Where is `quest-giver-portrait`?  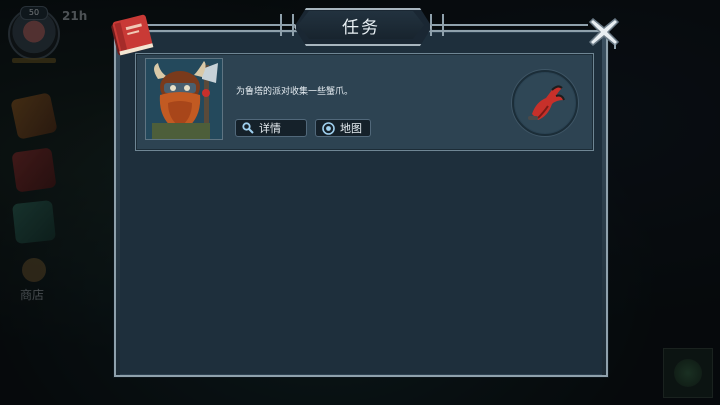 quest-giver-portrait is located at coordinates (184, 99).